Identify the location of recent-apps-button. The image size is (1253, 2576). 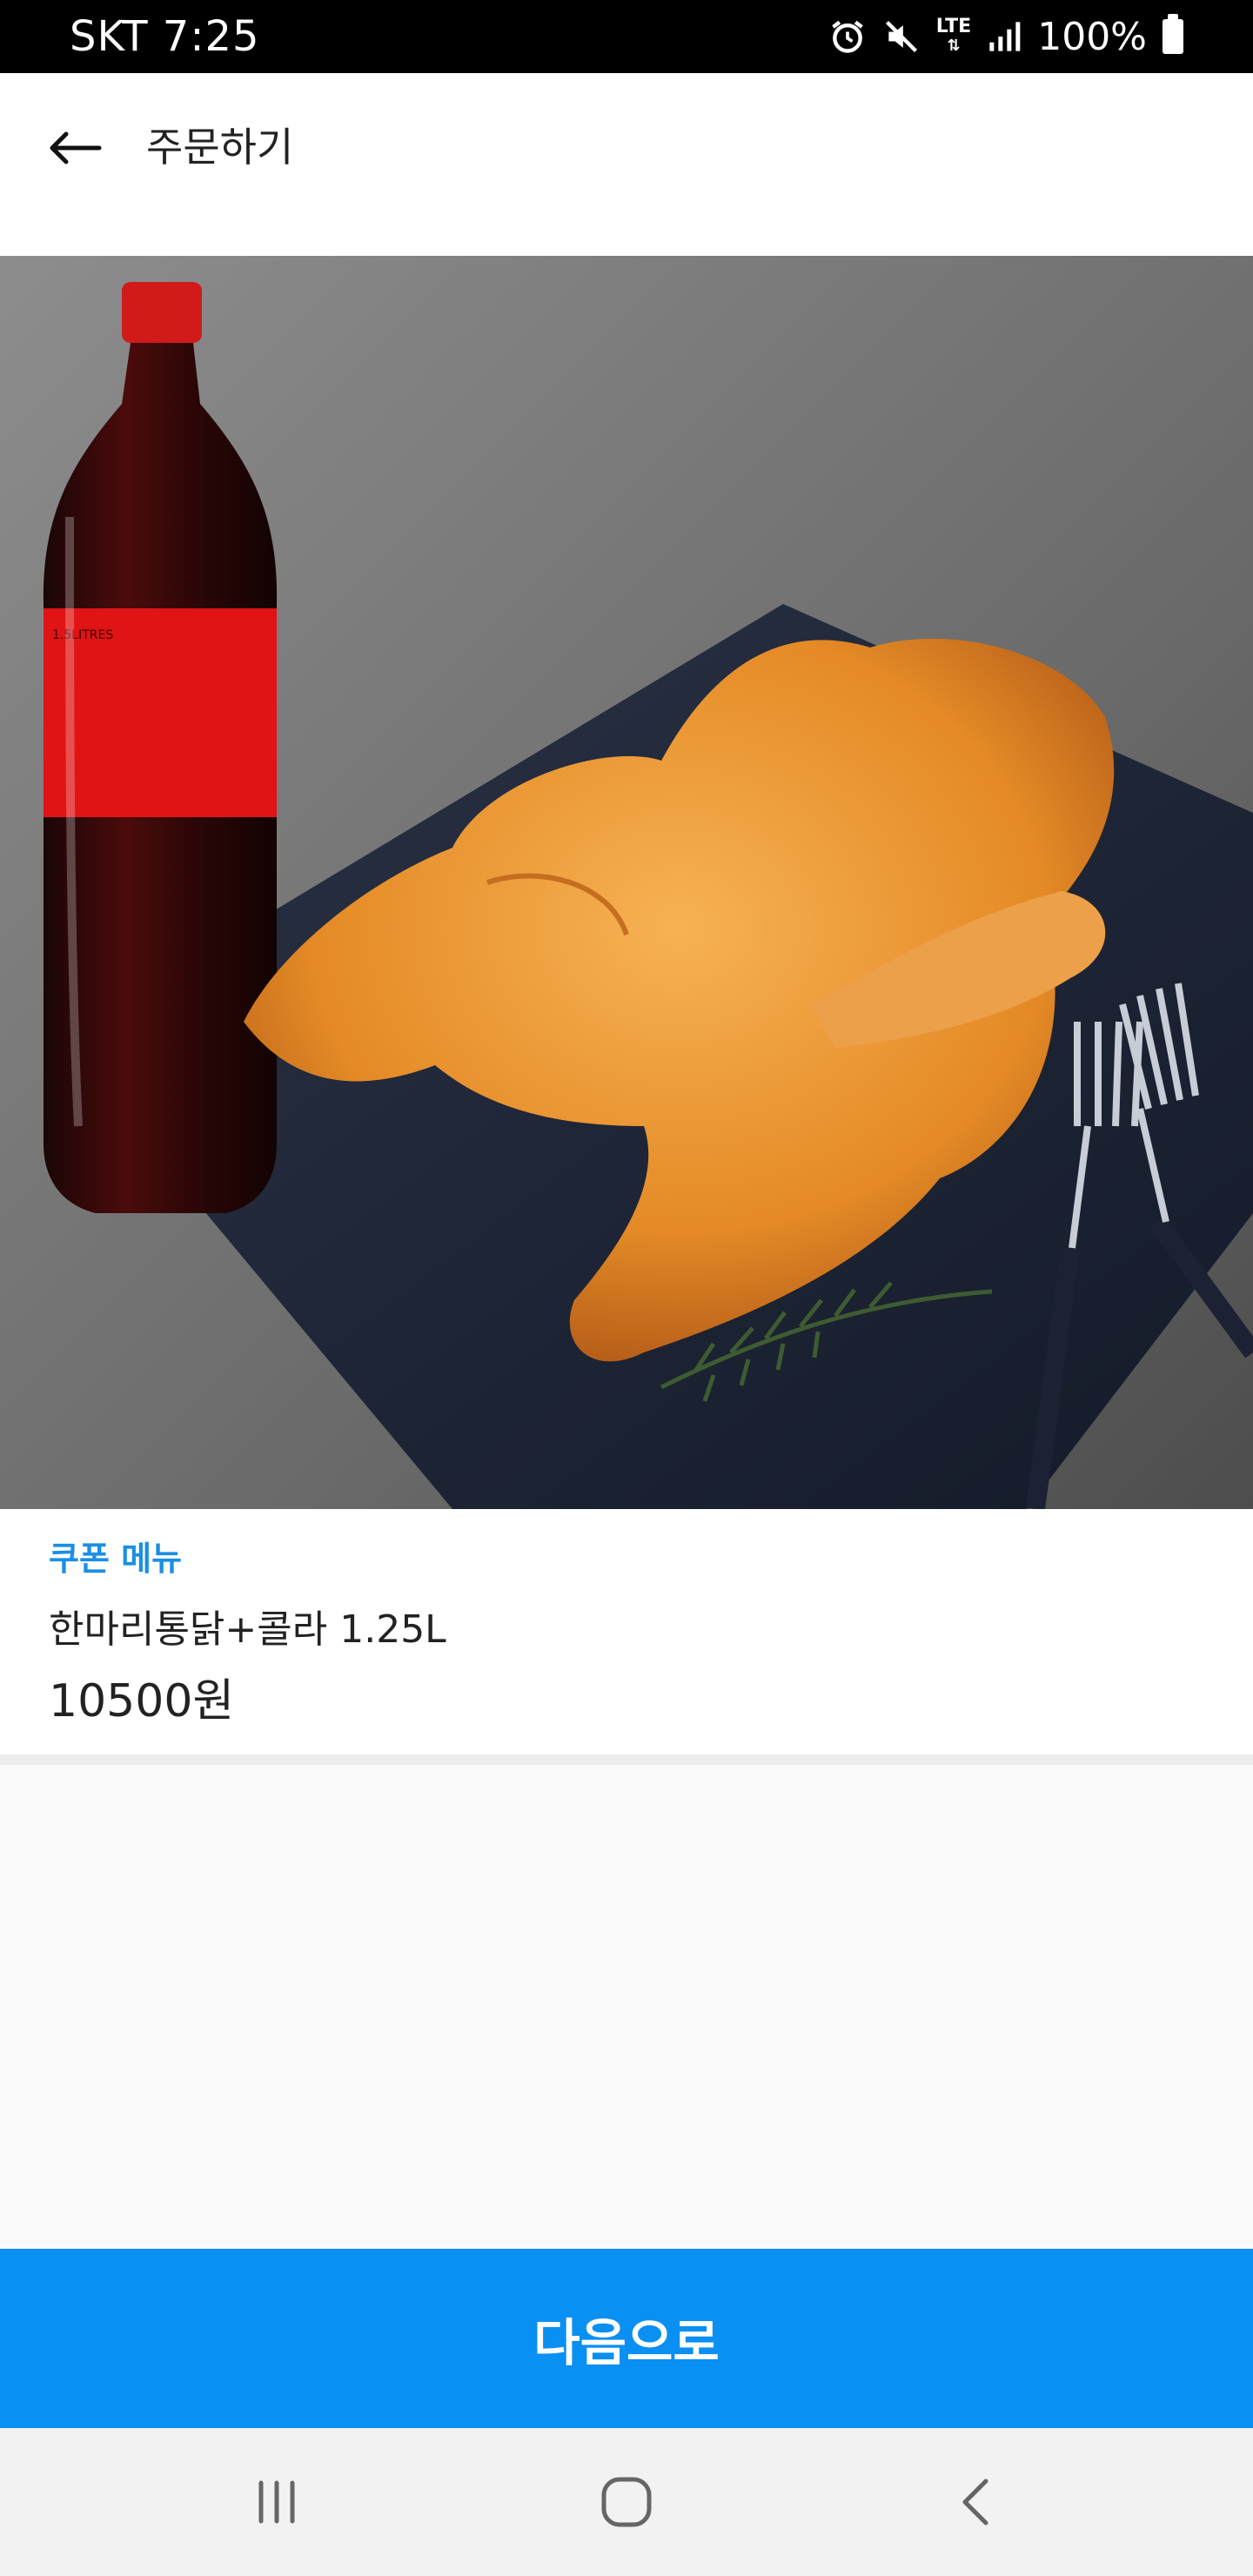
(276, 2502).